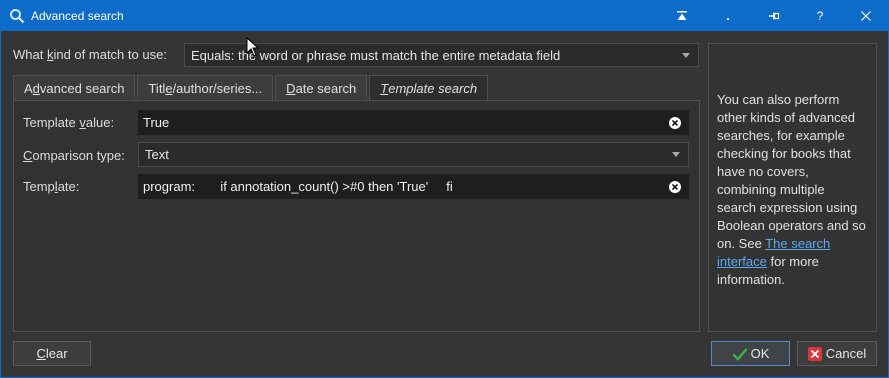 This screenshot has height=378, width=889. I want to click on keep-on-top-button, so click(682, 15).